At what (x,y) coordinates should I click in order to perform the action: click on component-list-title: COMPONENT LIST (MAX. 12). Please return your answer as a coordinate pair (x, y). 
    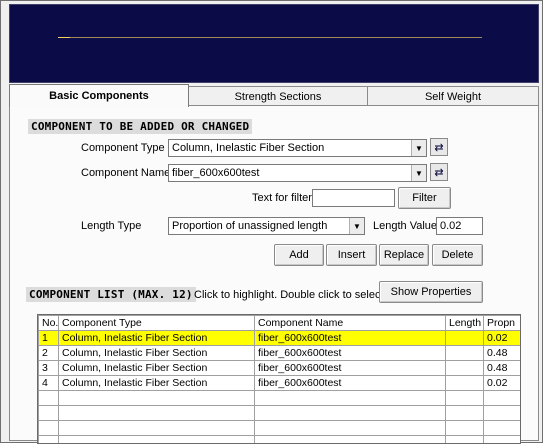
    Looking at the image, I should click on (111, 294).